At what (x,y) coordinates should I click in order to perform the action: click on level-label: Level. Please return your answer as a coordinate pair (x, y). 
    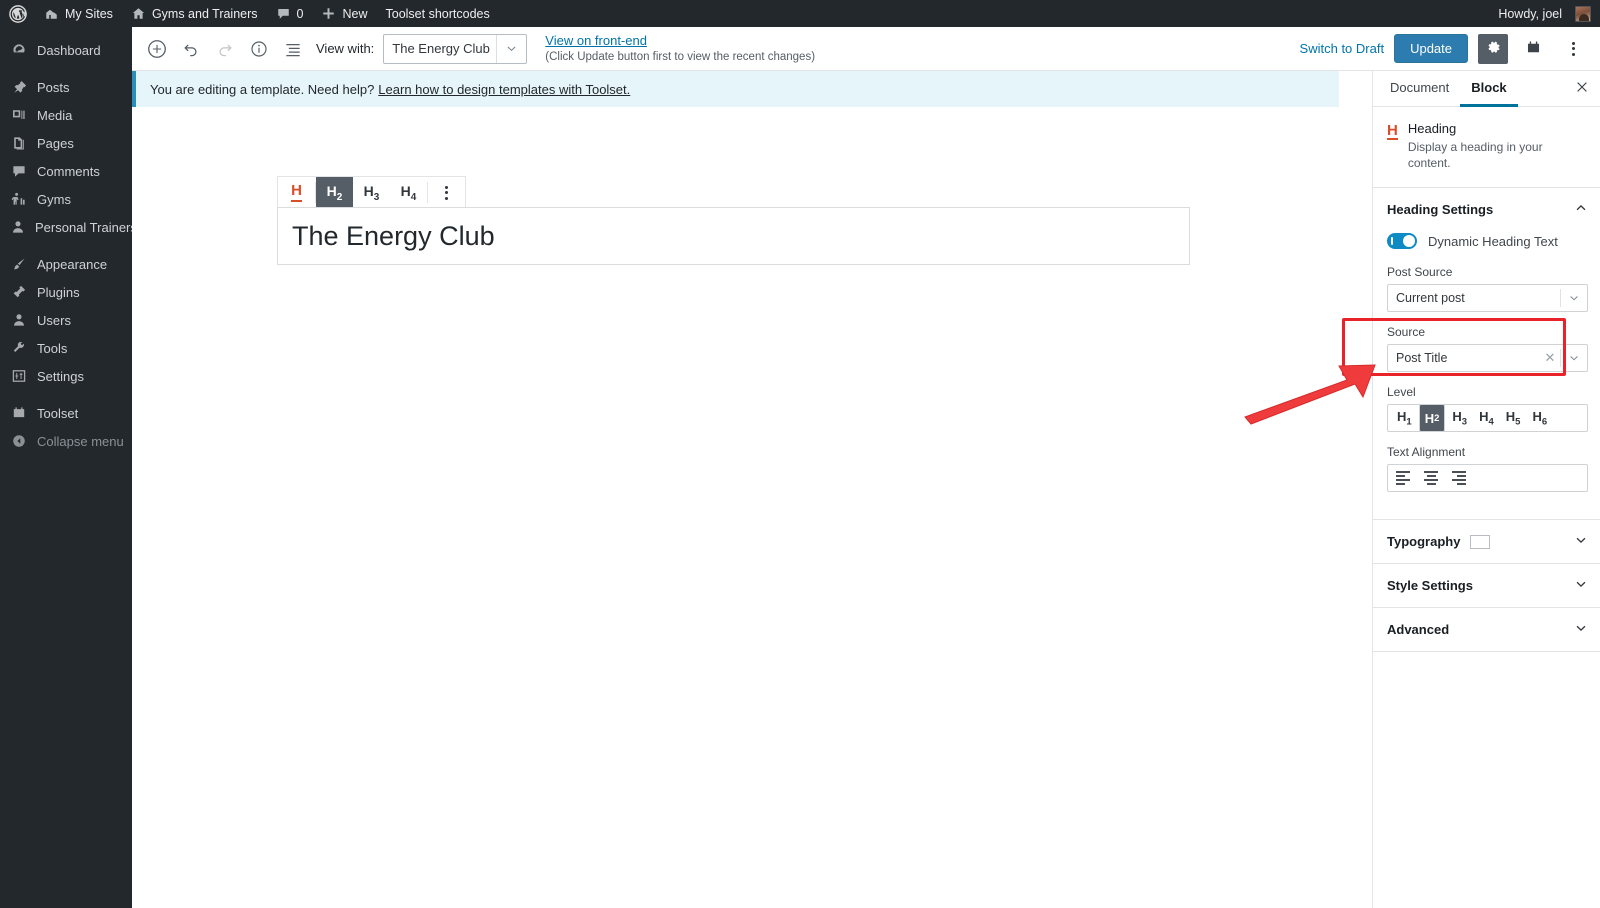
    Looking at the image, I should click on (1401, 392).